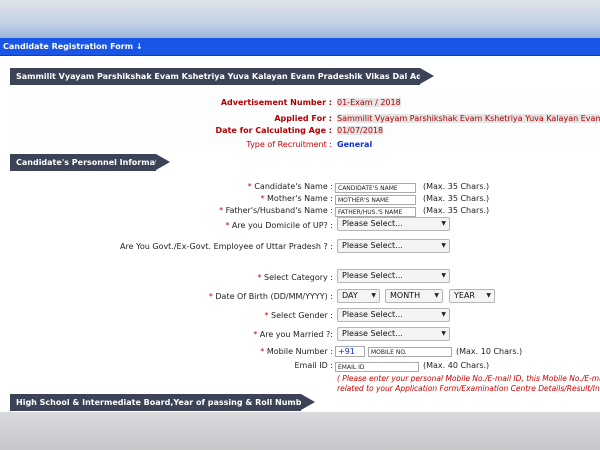 The image size is (600, 450). What do you see at coordinates (300, 431) in the screenshot?
I see `page-bottom-blur` at bounding box center [300, 431].